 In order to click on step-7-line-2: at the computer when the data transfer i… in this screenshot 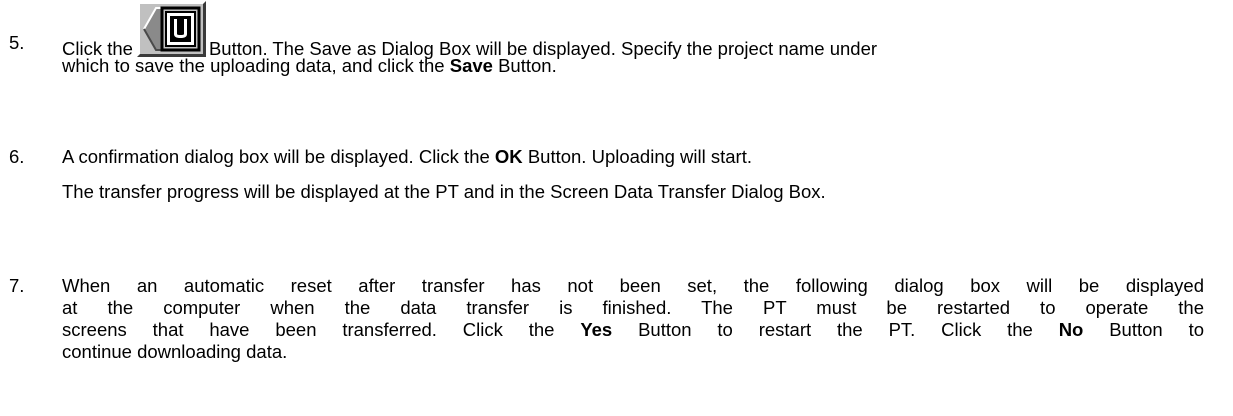, I will do `click(633, 307)`.